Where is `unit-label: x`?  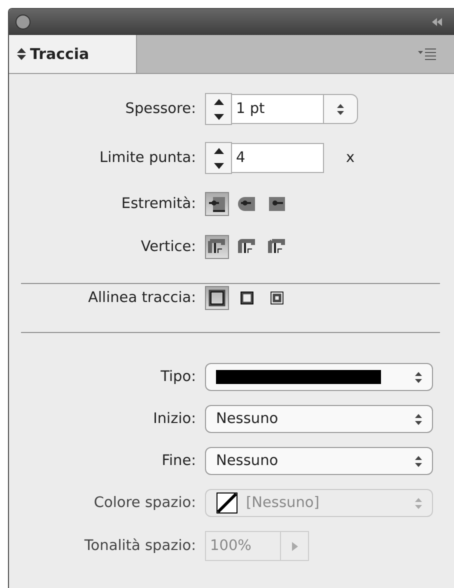
unit-label: x is located at coordinates (350, 158).